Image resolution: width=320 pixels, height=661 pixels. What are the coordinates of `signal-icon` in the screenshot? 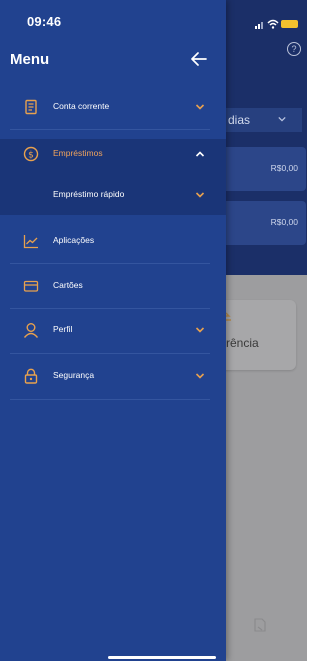 It's located at (259, 25).